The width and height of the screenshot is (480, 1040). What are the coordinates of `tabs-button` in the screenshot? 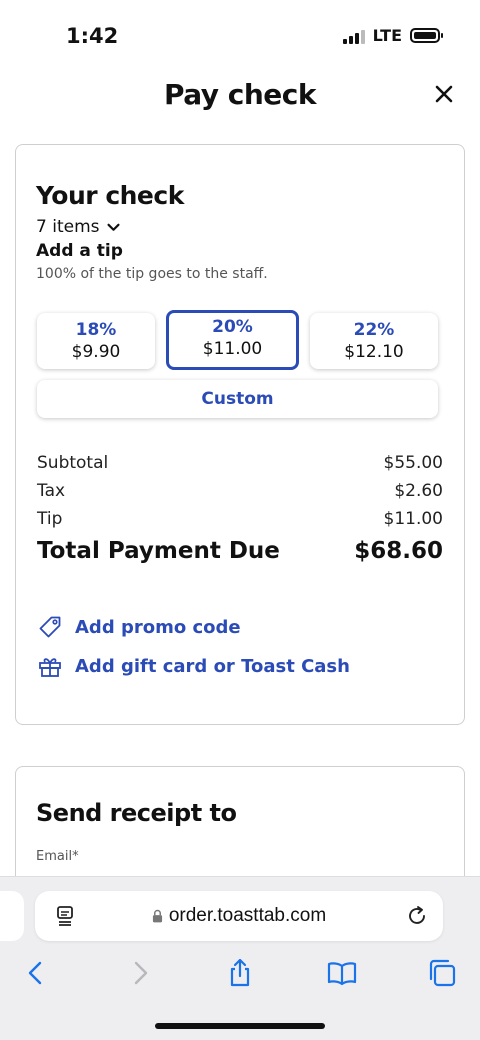 It's located at (442, 973).